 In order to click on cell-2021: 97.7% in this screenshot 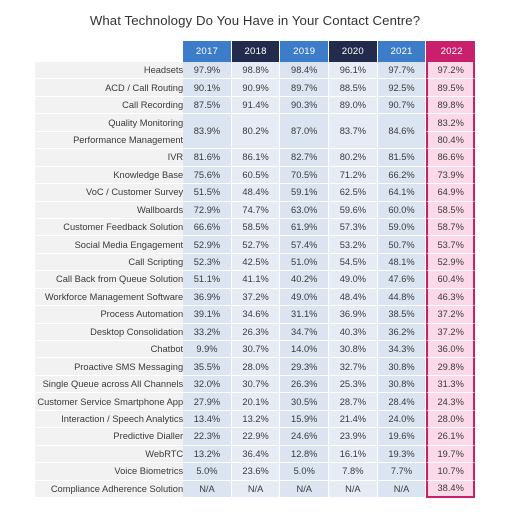, I will do `click(402, 71)`.